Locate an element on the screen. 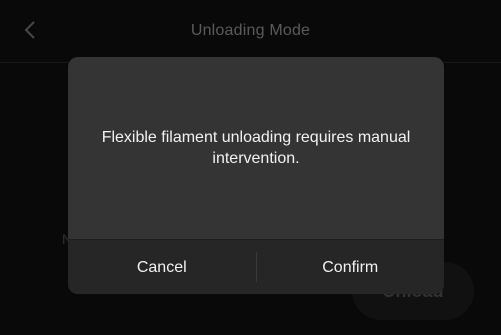  dialog-footer: Cancel Confirm is located at coordinates (256, 266).